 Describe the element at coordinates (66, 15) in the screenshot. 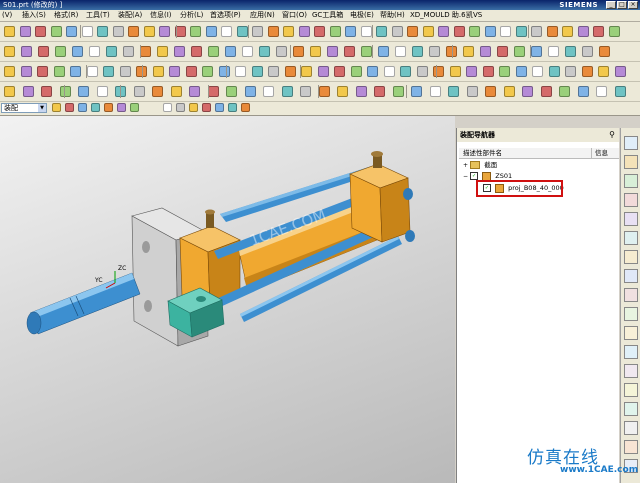

I see `menu-format: 格式(R)` at that location.